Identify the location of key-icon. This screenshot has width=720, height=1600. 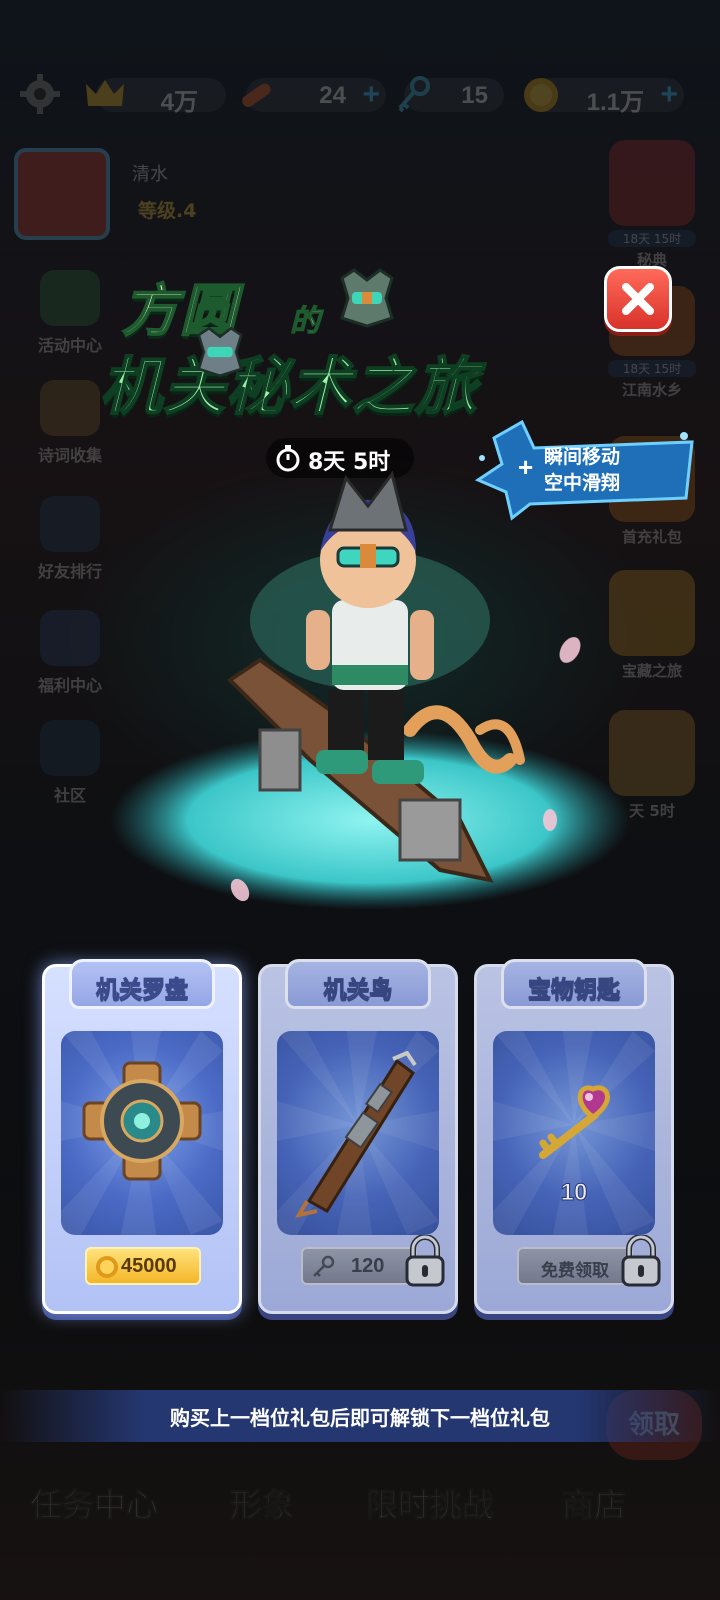
(324, 1266).